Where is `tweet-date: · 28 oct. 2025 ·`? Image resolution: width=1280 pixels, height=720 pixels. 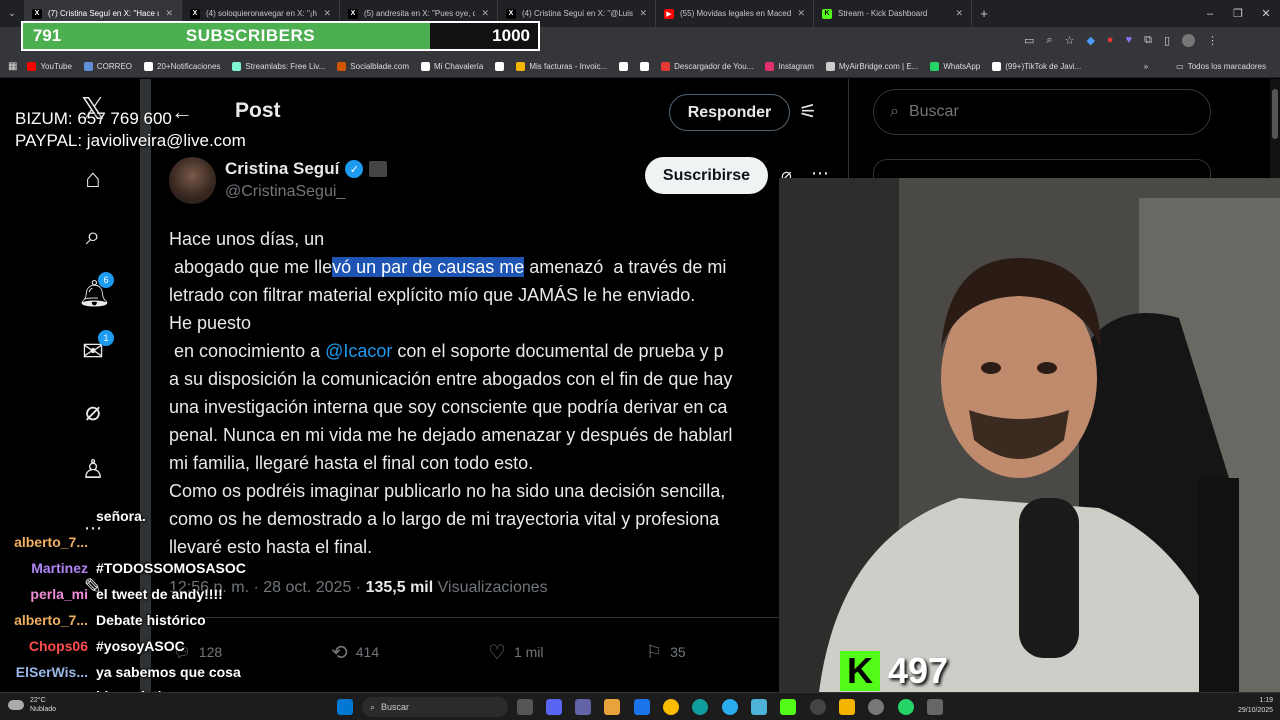
tweet-date: · 28 oct. 2025 · is located at coordinates (308, 587).